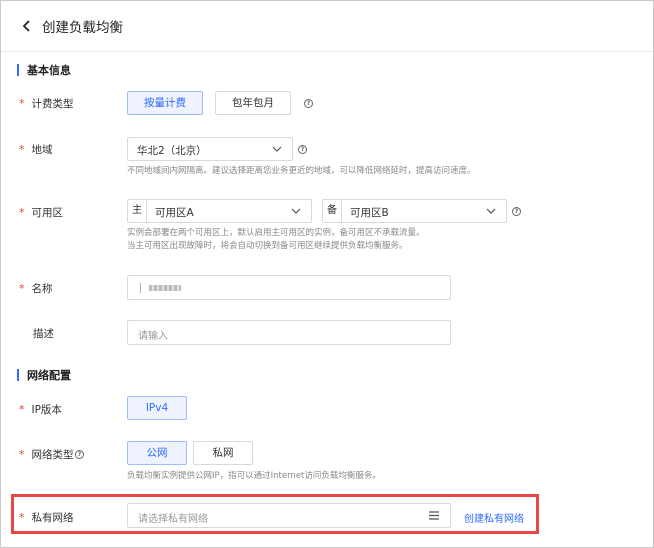 The image size is (654, 548). What do you see at coordinates (36, 149) in the screenshot?
I see `region-label: * 地域` at bounding box center [36, 149].